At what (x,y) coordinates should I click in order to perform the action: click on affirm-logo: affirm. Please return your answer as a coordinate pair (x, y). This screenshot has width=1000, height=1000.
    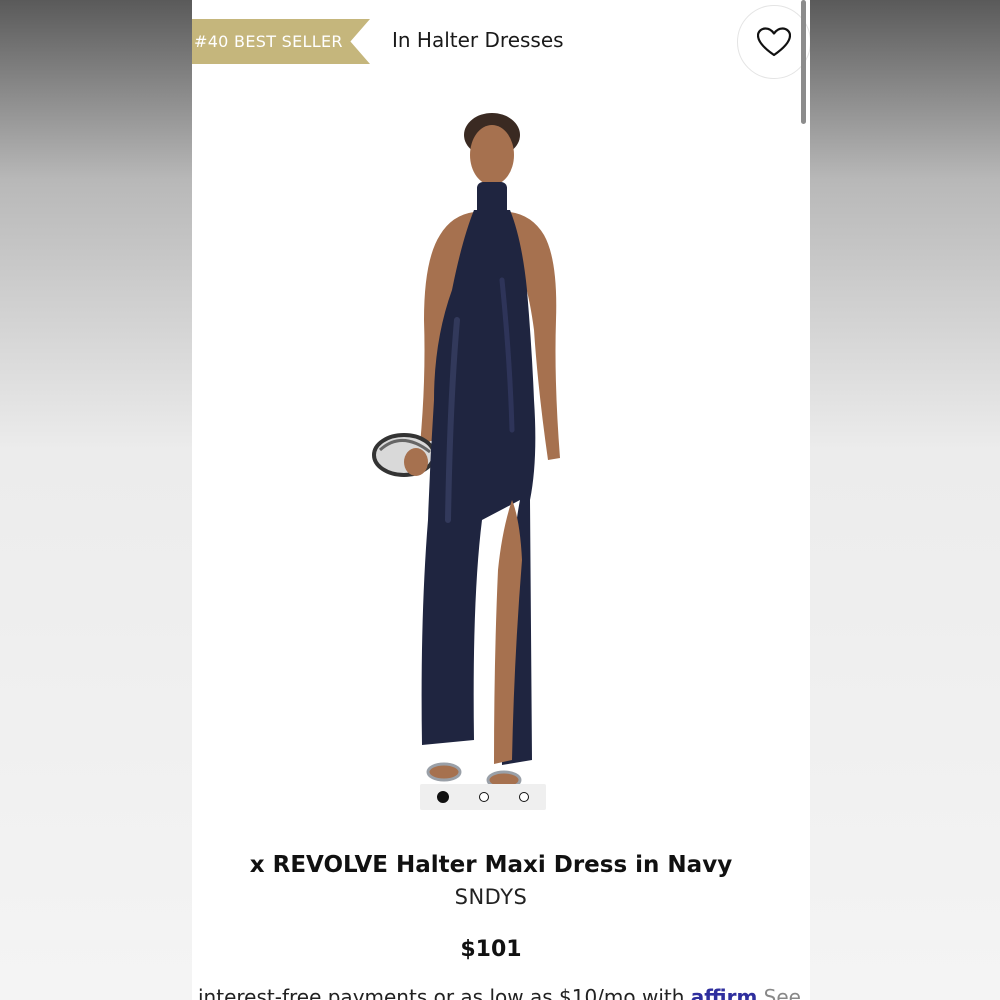
    Looking at the image, I should click on (724, 992).